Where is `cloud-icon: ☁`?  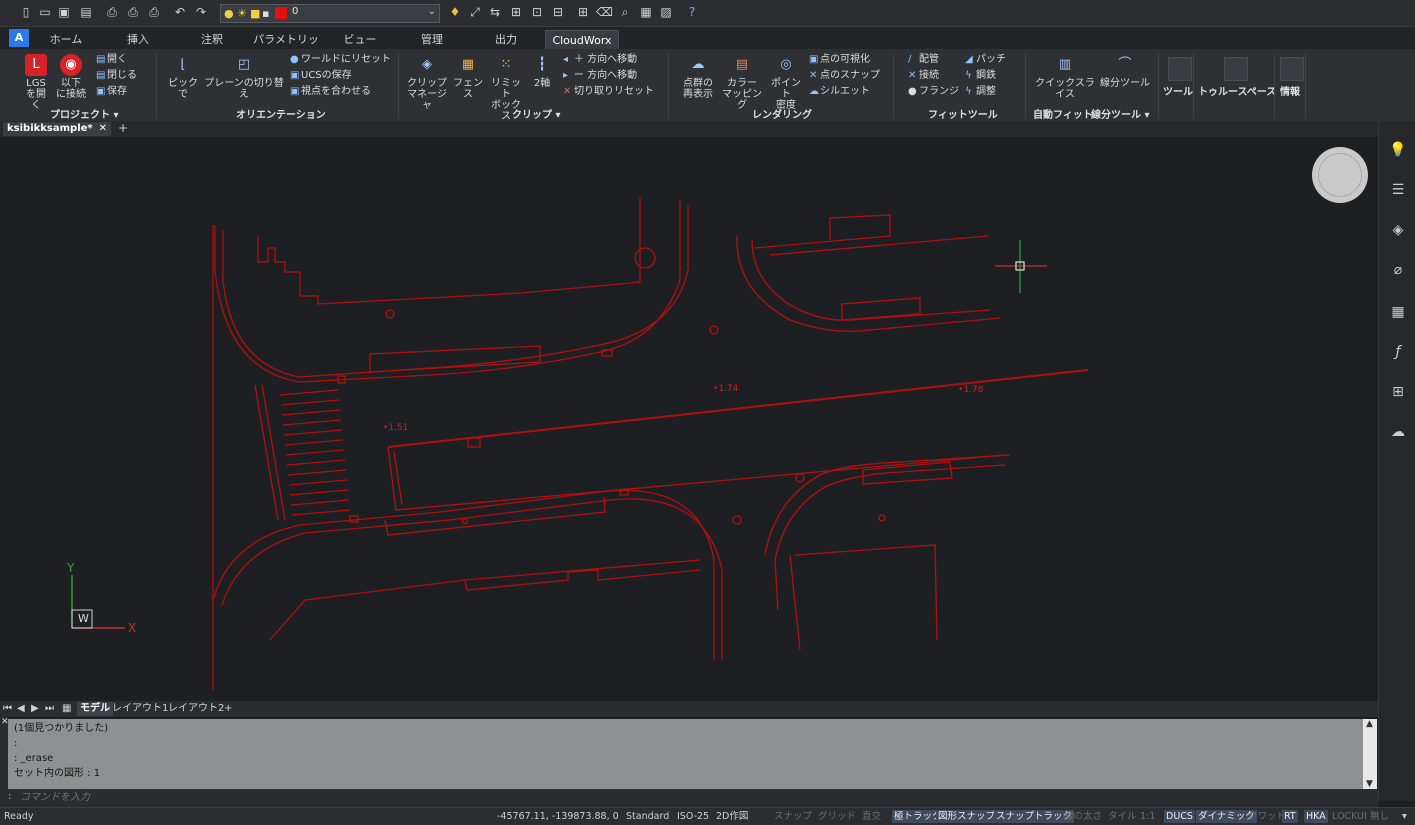
cloud-icon: ☁ is located at coordinates (1398, 432).